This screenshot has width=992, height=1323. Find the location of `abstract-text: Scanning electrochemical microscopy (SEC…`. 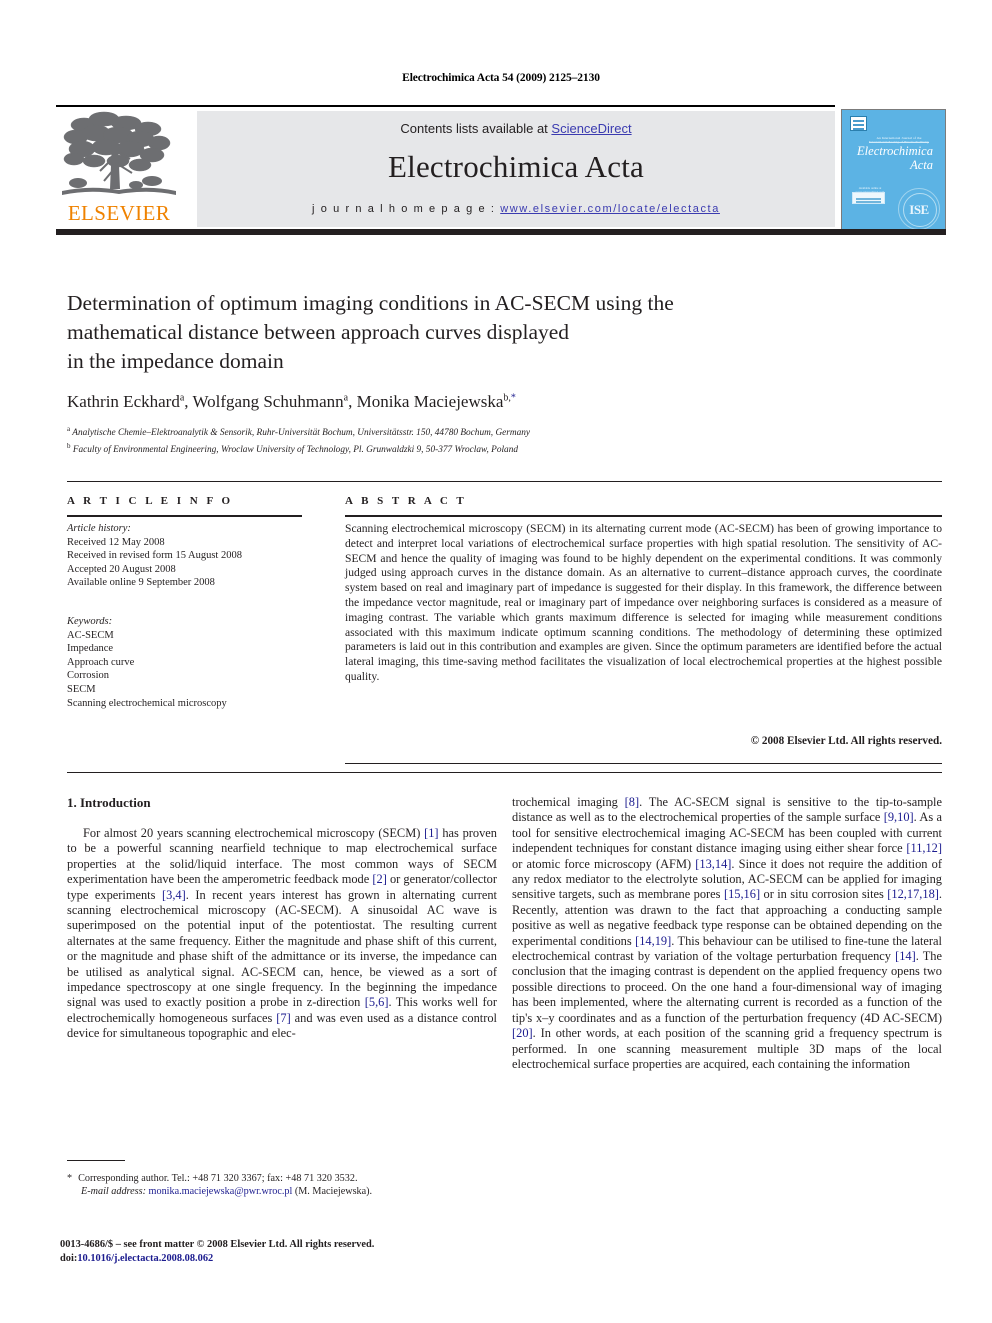

abstract-text: Scanning electrochemical microscopy (SEC… is located at coordinates (643, 602).